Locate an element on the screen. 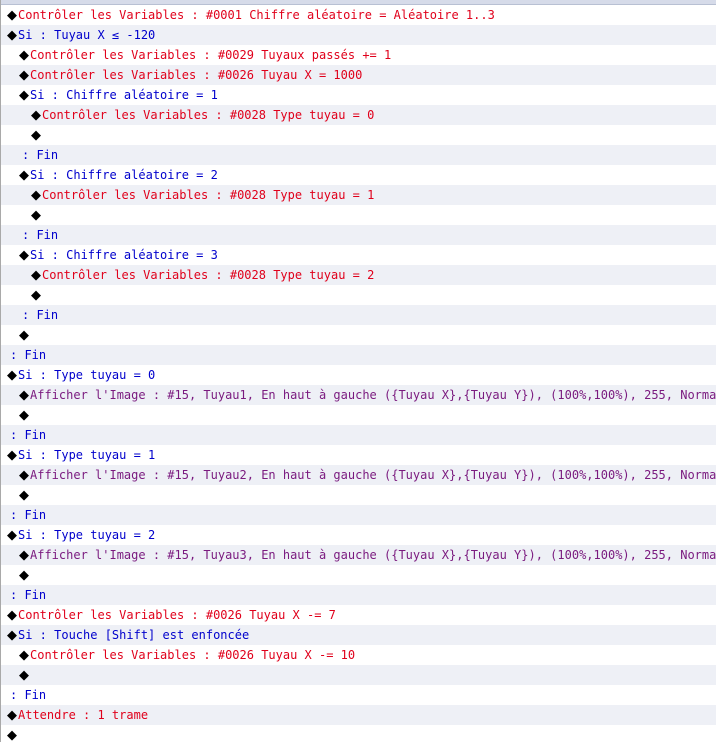 Image resolution: width=716 pixels, height=742 pixels. command-text: Si : Type tuyau = 0 is located at coordinates (87, 375).